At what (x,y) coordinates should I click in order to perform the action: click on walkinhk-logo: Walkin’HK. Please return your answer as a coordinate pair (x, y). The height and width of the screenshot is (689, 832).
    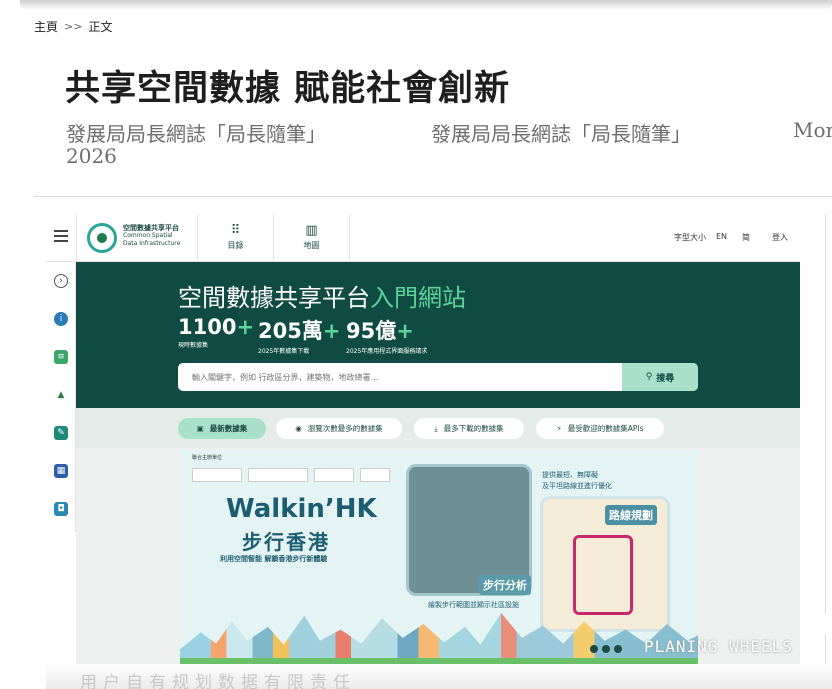
    Looking at the image, I should click on (301, 509).